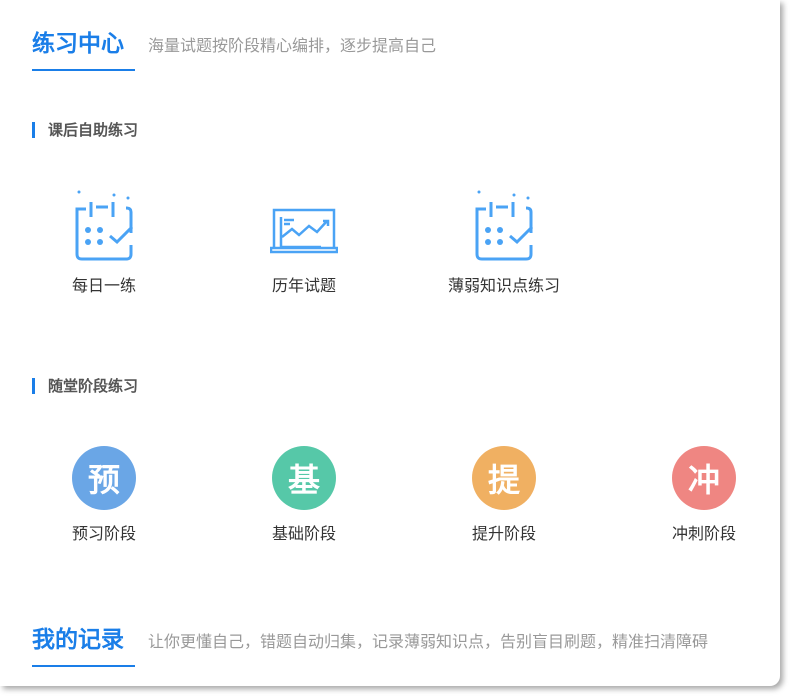 The image size is (795, 698). What do you see at coordinates (78, 640) in the screenshot?
I see `records-title: 我的记录` at bounding box center [78, 640].